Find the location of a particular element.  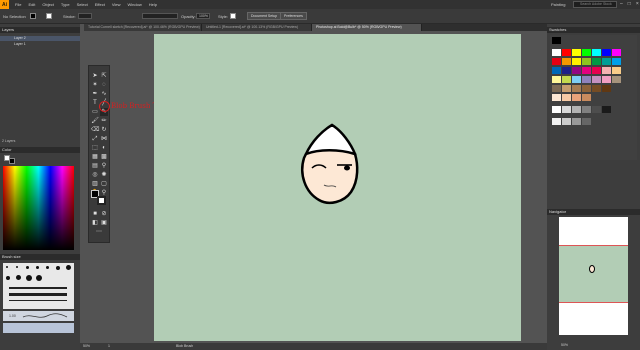

pen-tool-icon: ✒ is located at coordinates (95, 94).